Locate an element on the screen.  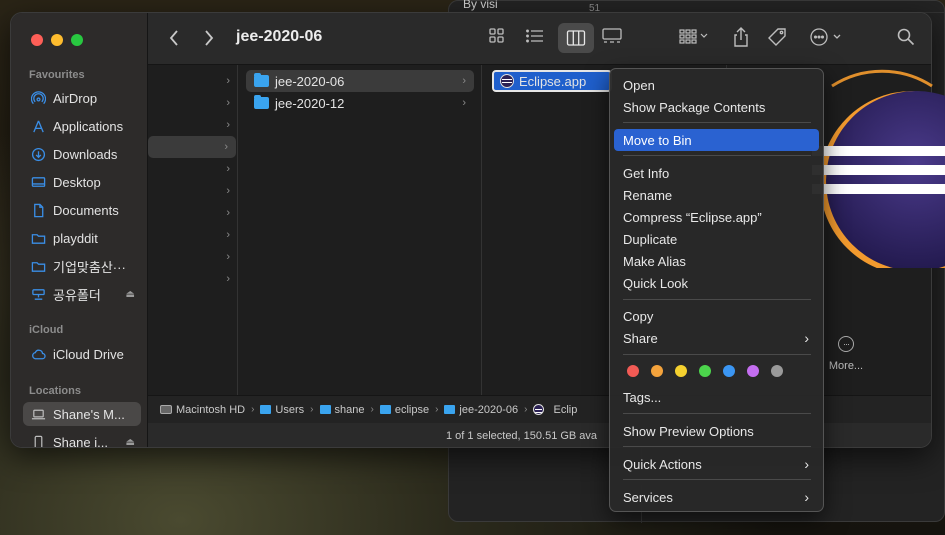
tag-purple is located at coordinates (753, 371).